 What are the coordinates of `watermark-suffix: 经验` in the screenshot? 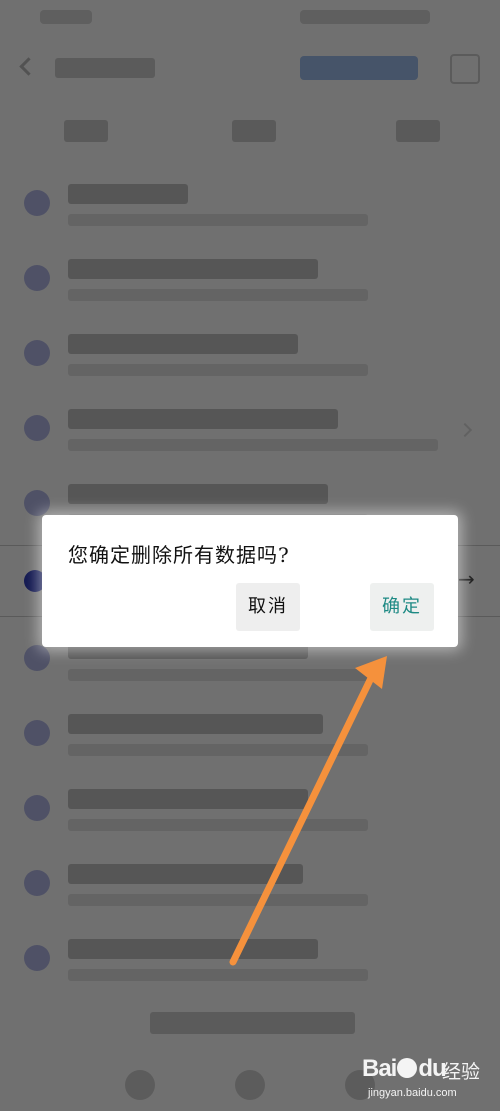 It's located at (461, 1072).